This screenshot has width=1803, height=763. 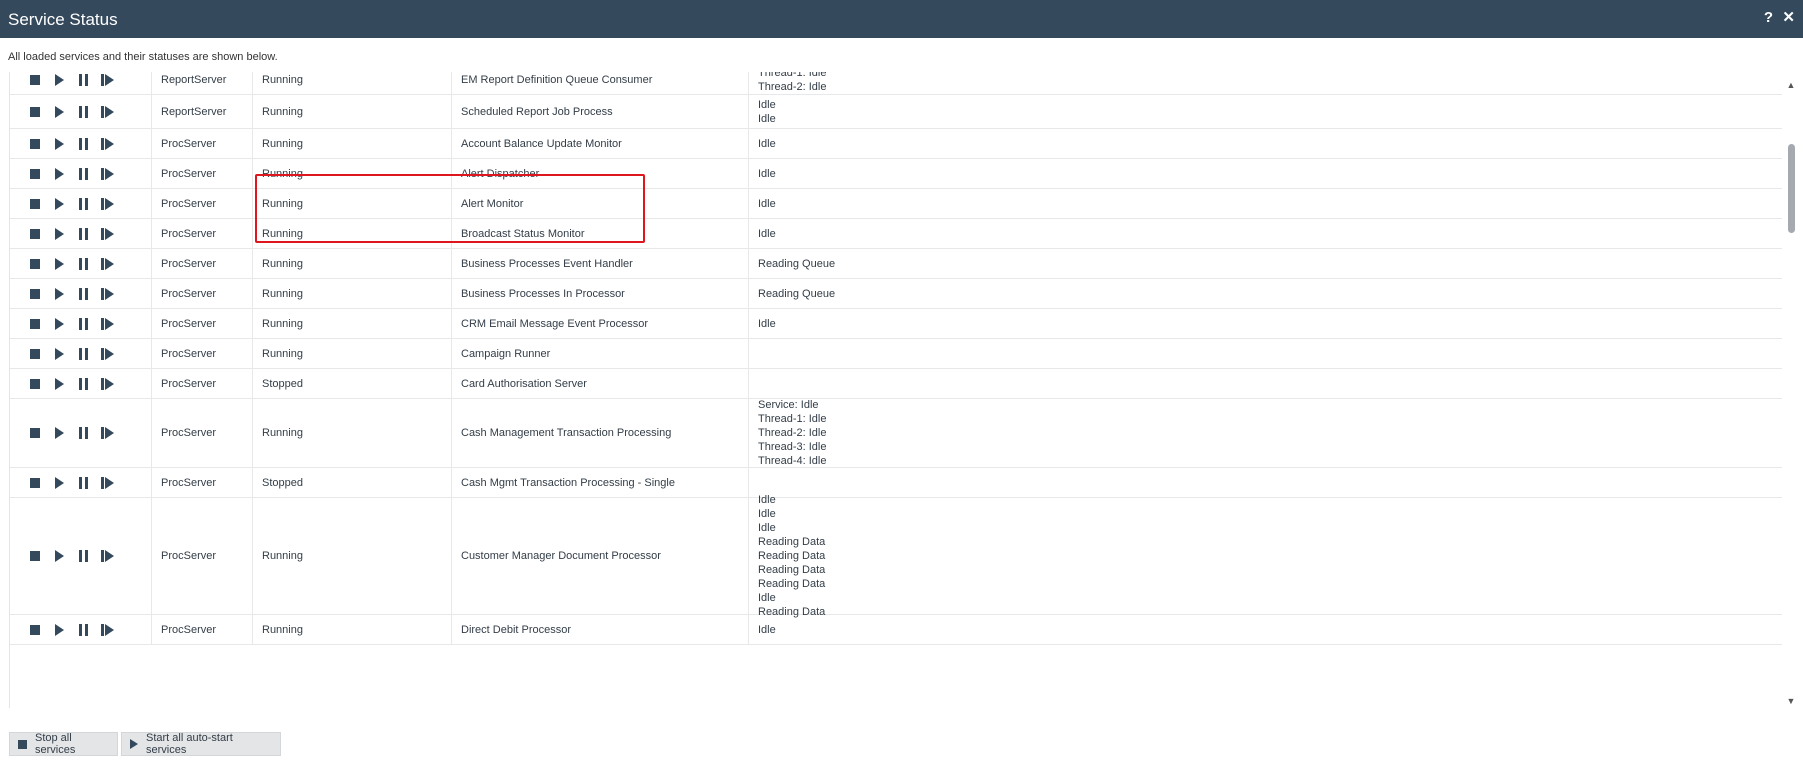 I want to click on detail-line: Idle, so click(x=767, y=173).